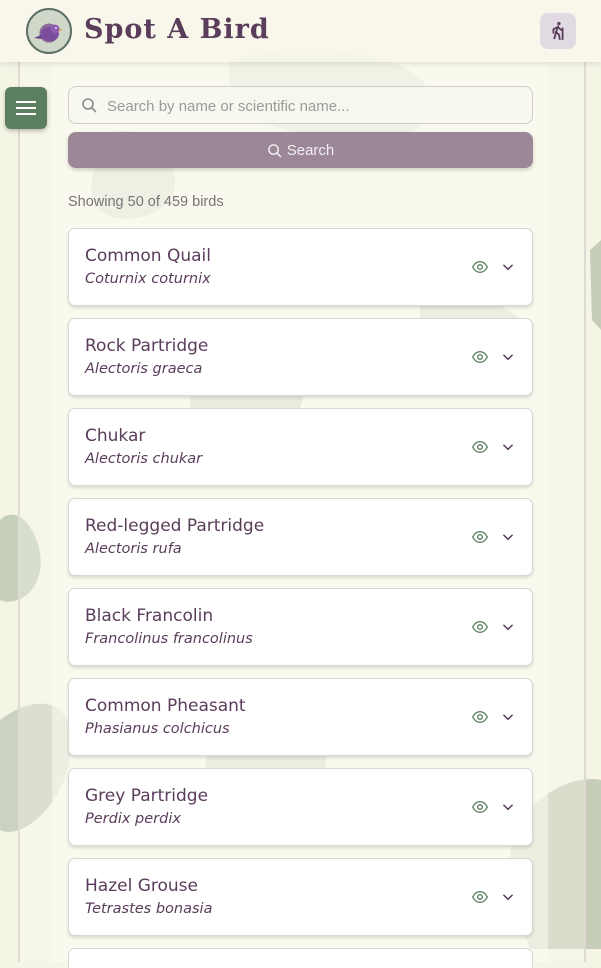 The width and height of the screenshot is (601, 968). Describe the element at coordinates (149, 616) in the screenshot. I see `bird-common-name: Black Francolin` at that location.